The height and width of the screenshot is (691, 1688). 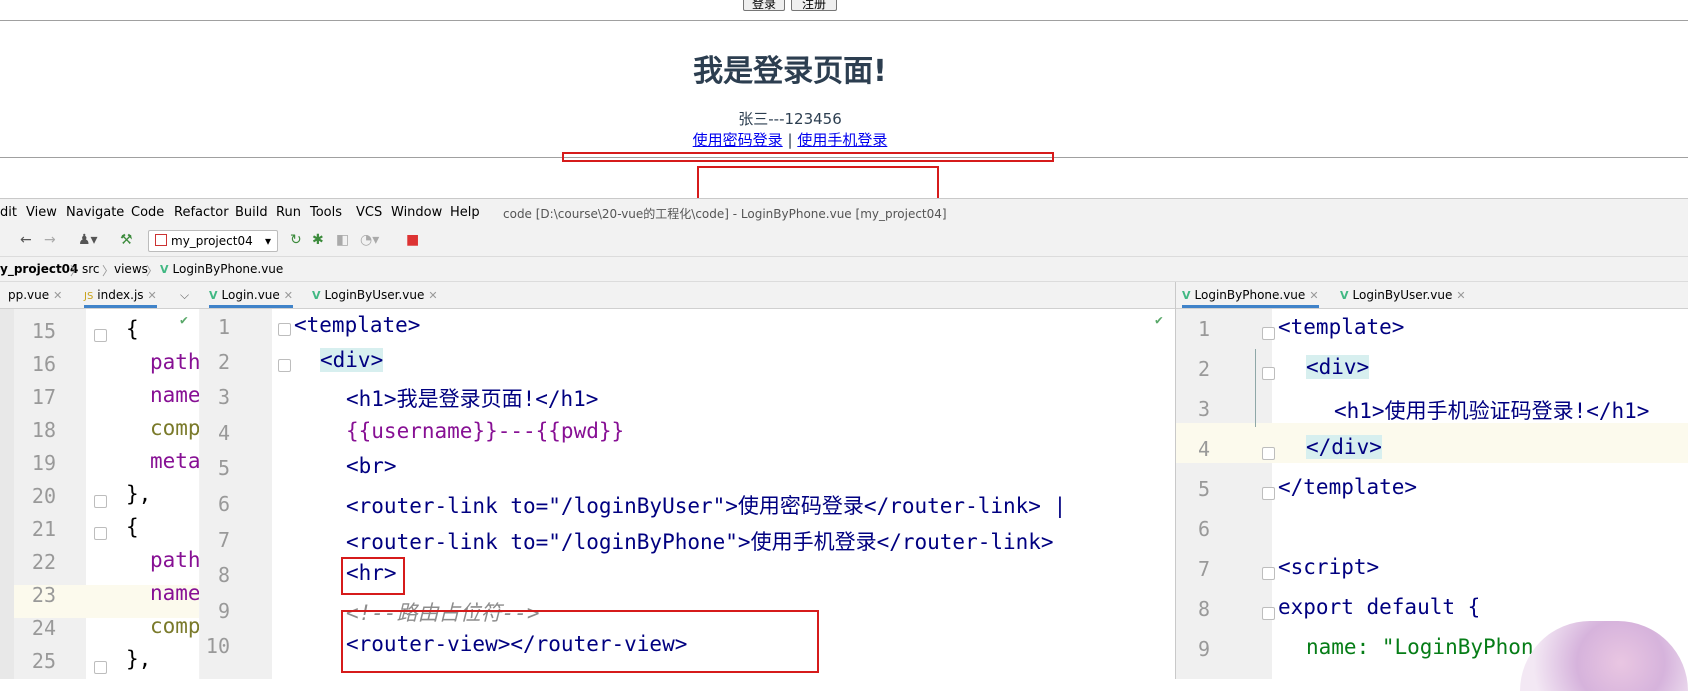 What do you see at coordinates (412, 240) in the screenshot?
I see `stop-icon: ■` at bounding box center [412, 240].